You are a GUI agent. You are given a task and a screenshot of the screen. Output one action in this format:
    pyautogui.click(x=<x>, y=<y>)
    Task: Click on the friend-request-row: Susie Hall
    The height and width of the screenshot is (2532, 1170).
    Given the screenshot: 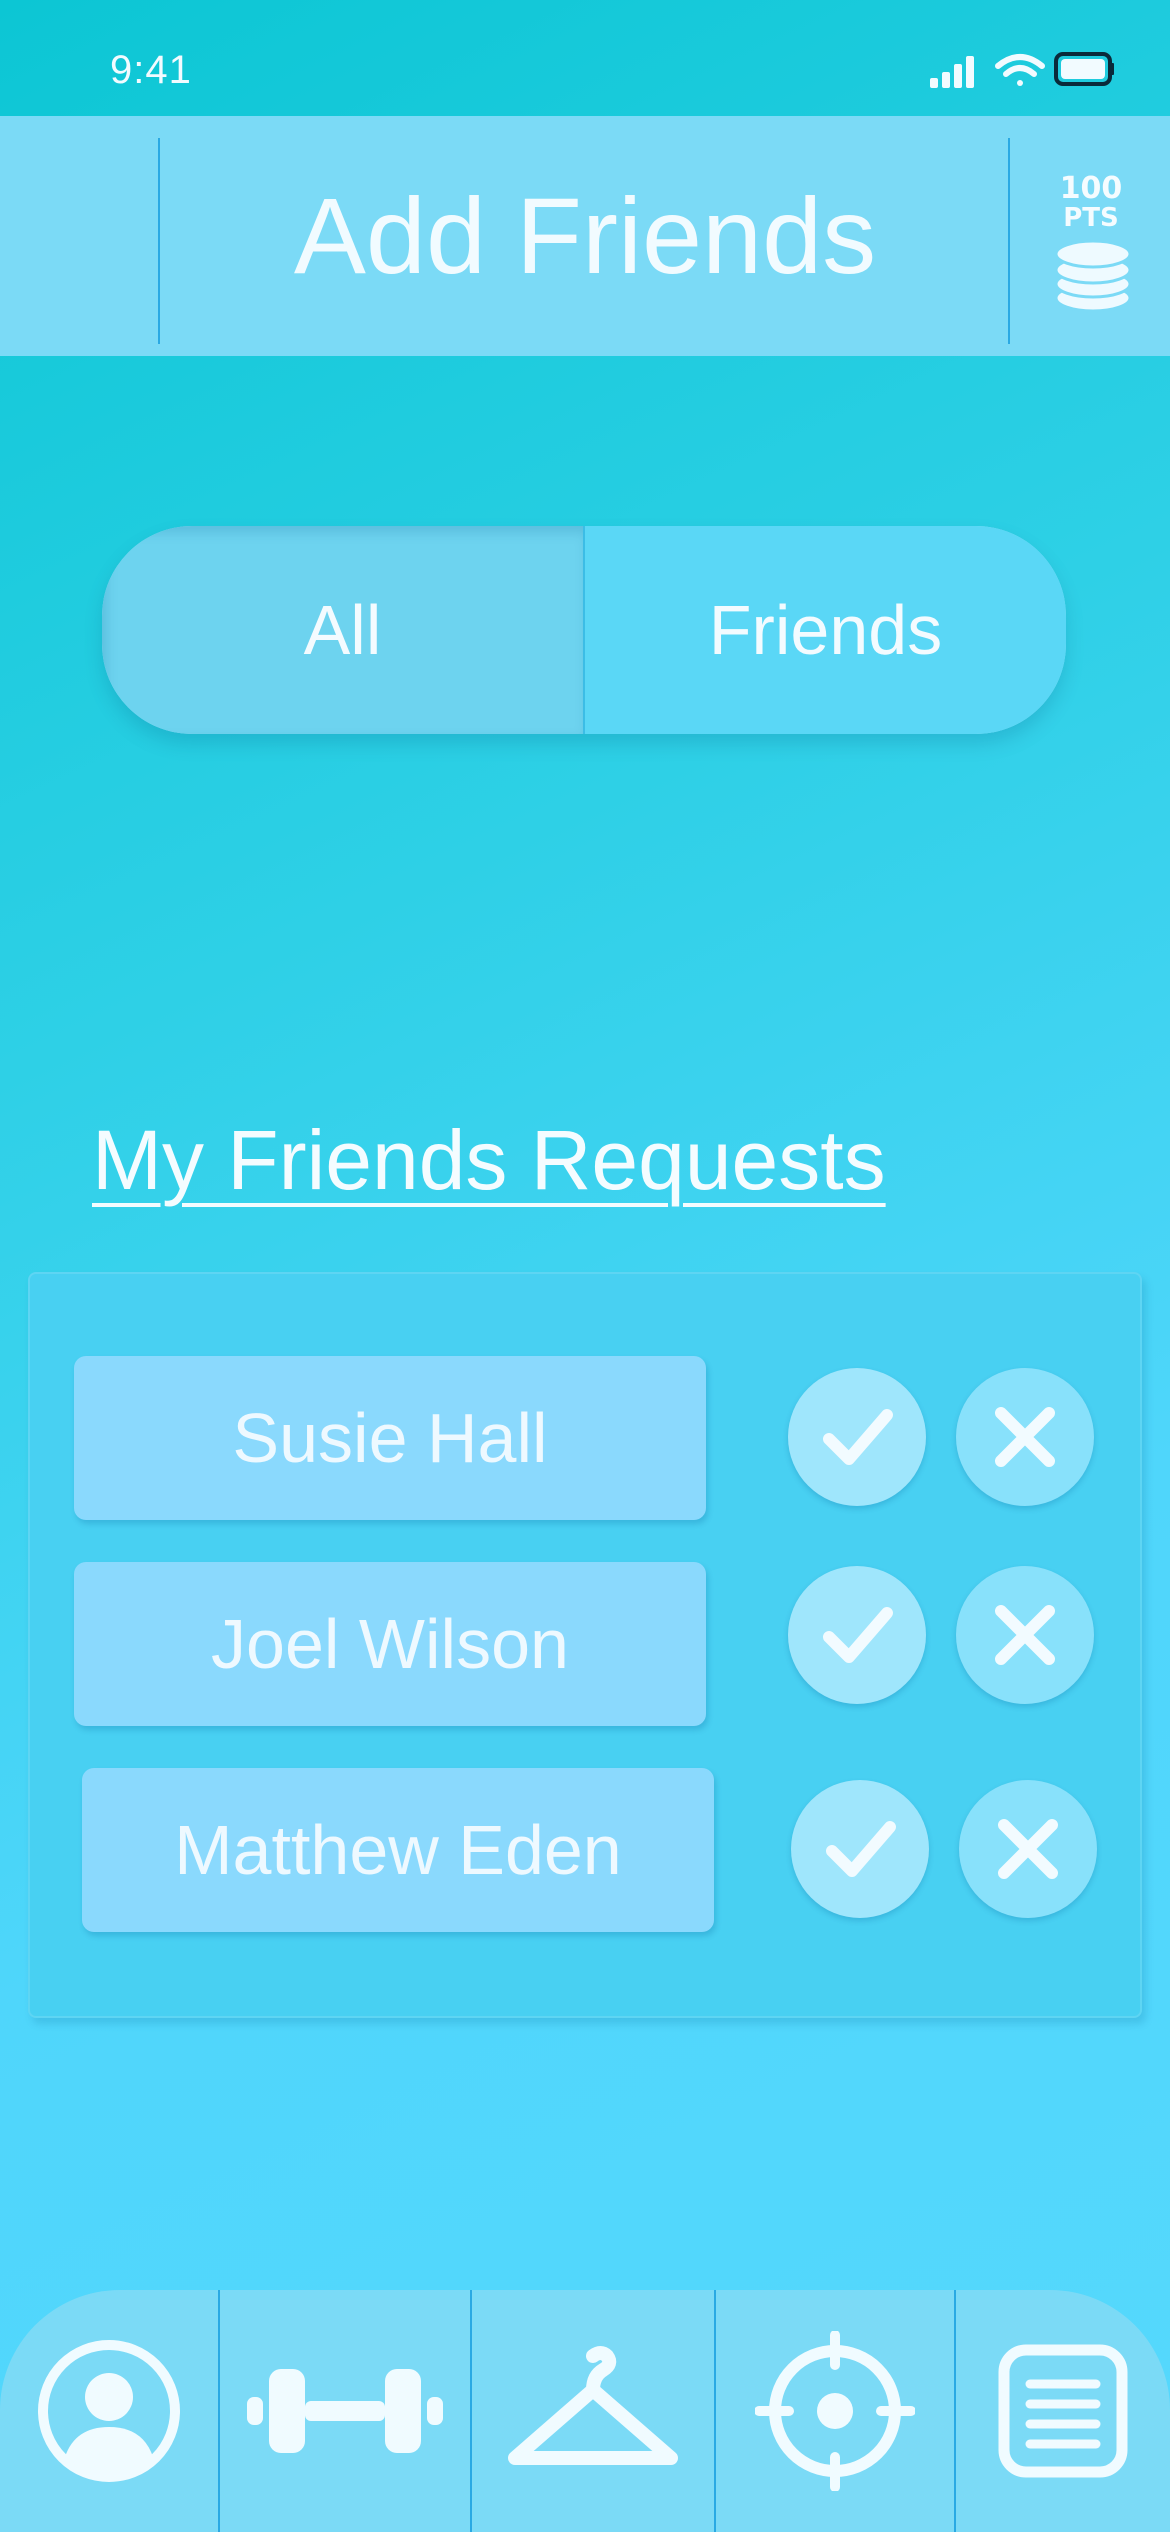 What is the action you would take?
    pyautogui.click(x=585, y=1439)
    